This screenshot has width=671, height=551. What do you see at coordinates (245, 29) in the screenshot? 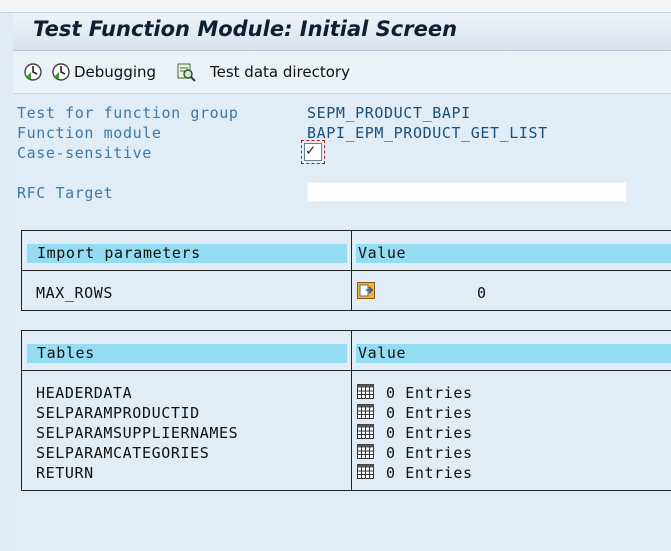
I see `page-title: Test Function Module: Initial Screen` at bounding box center [245, 29].